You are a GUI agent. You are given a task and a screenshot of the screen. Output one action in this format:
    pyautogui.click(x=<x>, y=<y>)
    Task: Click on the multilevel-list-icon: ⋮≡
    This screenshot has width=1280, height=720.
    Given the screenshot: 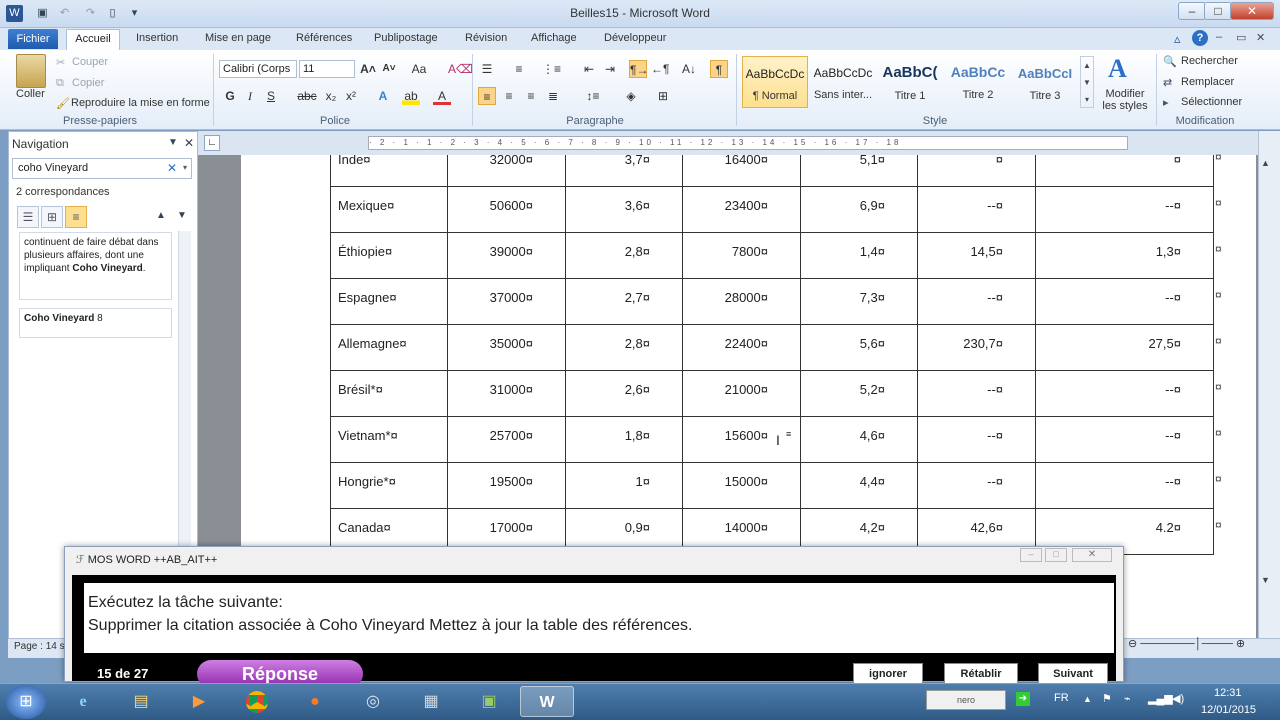 What is the action you would take?
    pyautogui.click(x=551, y=69)
    